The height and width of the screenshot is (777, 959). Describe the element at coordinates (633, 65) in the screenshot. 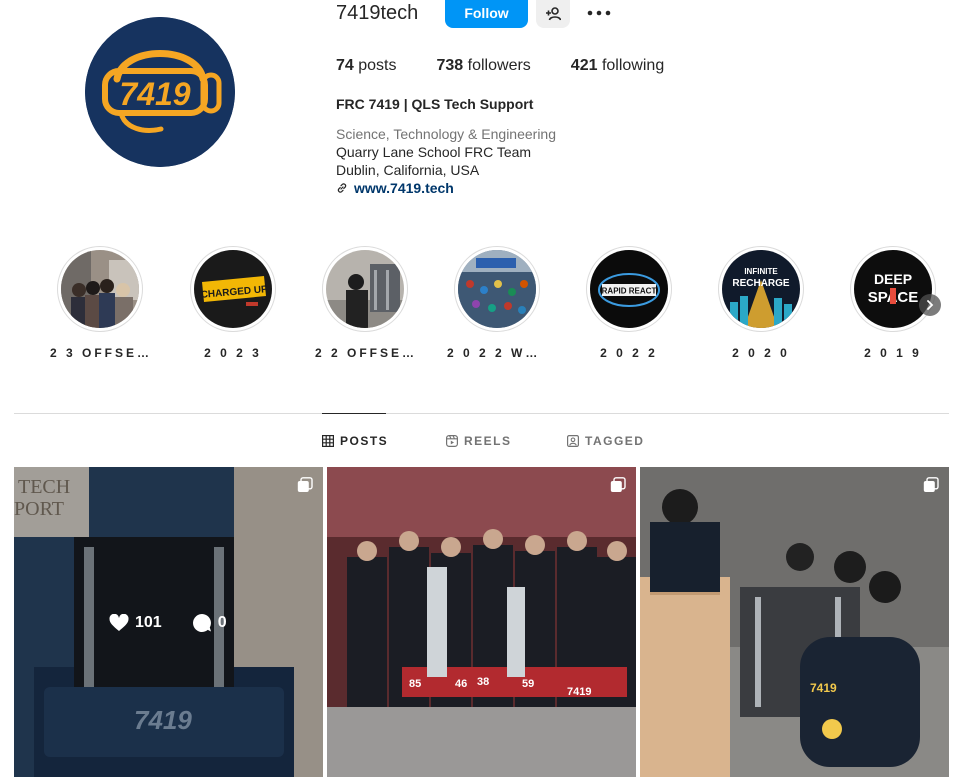

I see `following-count-label: following` at that location.